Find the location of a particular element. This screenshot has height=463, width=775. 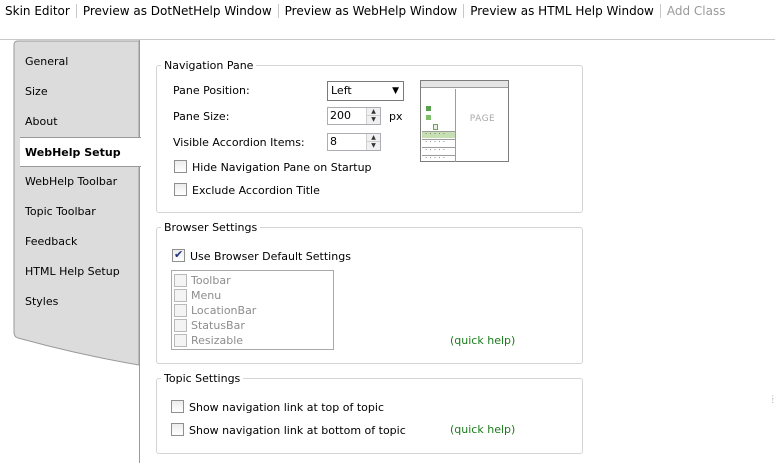

nav-link-top-checkbox is located at coordinates (177, 406).